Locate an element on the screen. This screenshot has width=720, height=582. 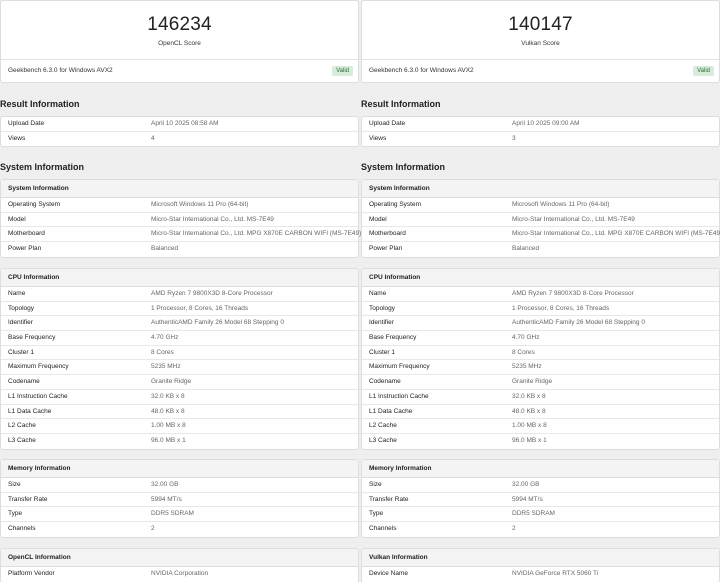
row-key: L1 Data Cache is located at coordinates (391, 411).